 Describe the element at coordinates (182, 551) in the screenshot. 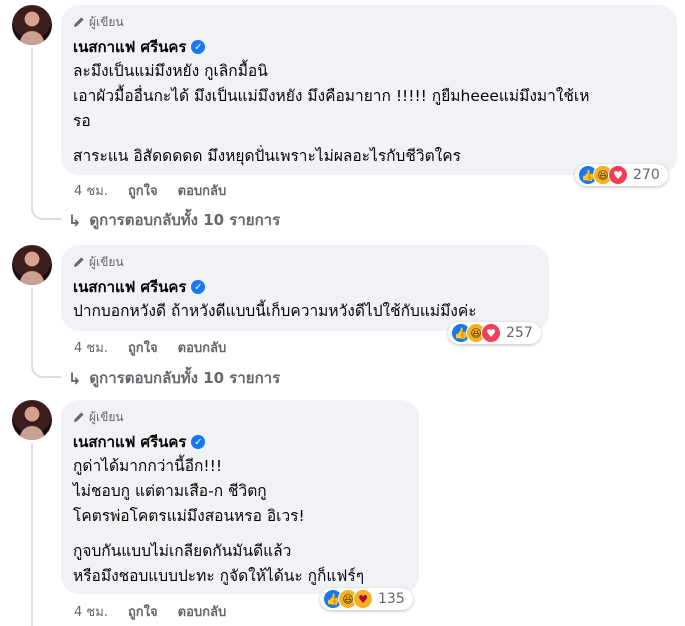

I see `comment-text-line: กูจบกันแบบไม่เกลียดกันมันดีแล้ว` at that location.